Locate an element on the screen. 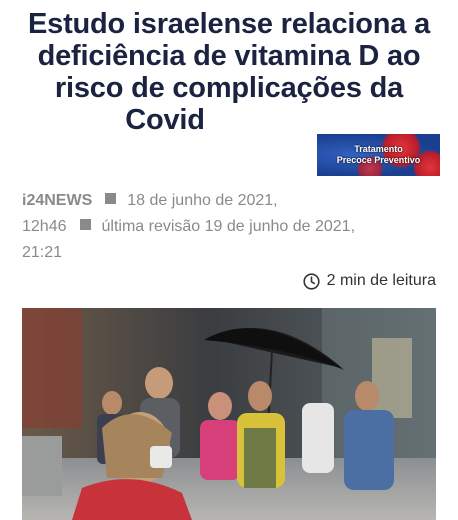 The height and width of the screenshot is (520, 458). headline-line: risco de complicações da is located at coordinates (229, 88).